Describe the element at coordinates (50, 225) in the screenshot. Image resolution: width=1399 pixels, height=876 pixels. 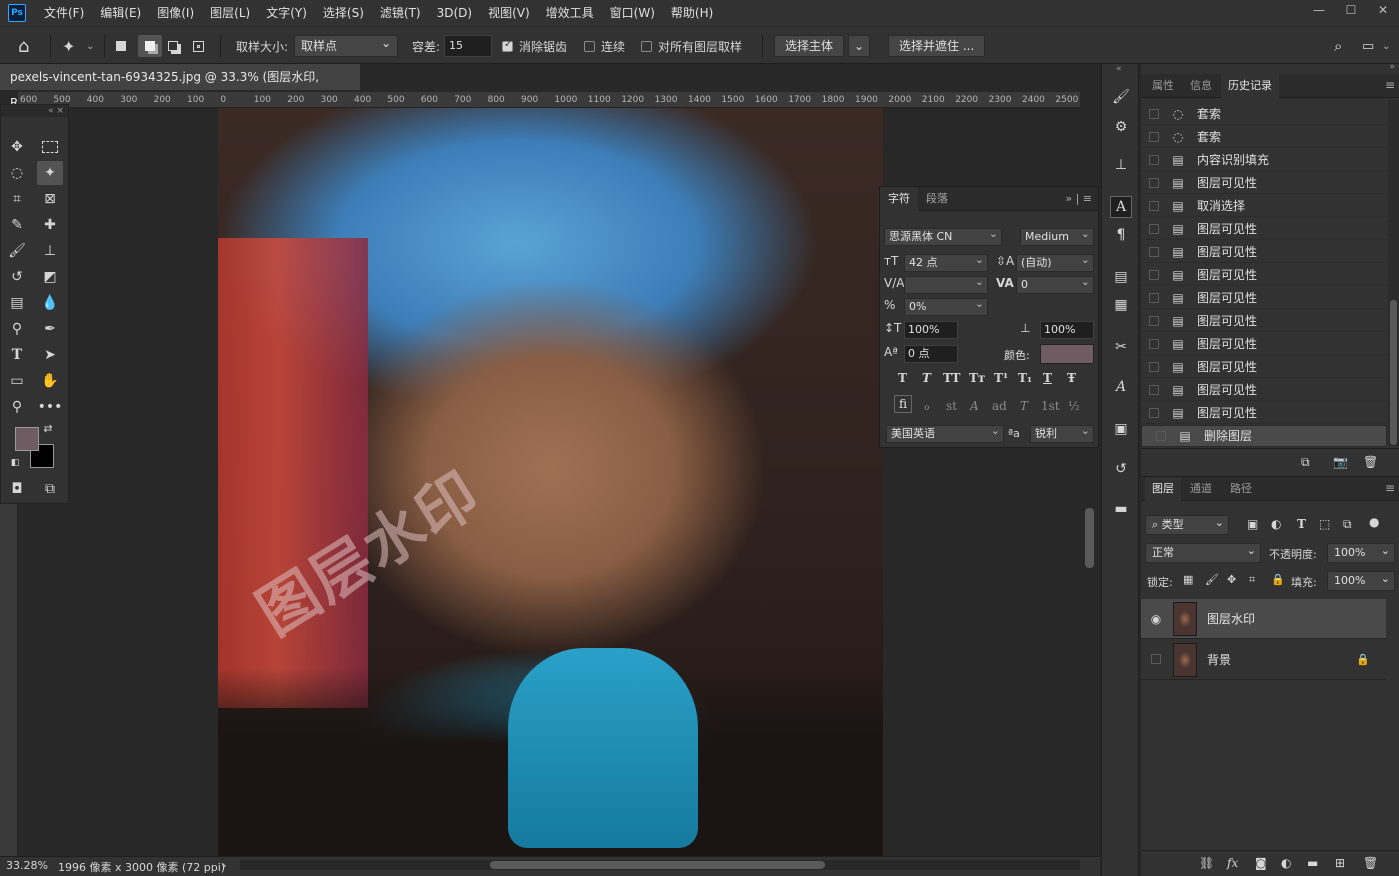
I see `healing-brush-icon: ✚` at that location.